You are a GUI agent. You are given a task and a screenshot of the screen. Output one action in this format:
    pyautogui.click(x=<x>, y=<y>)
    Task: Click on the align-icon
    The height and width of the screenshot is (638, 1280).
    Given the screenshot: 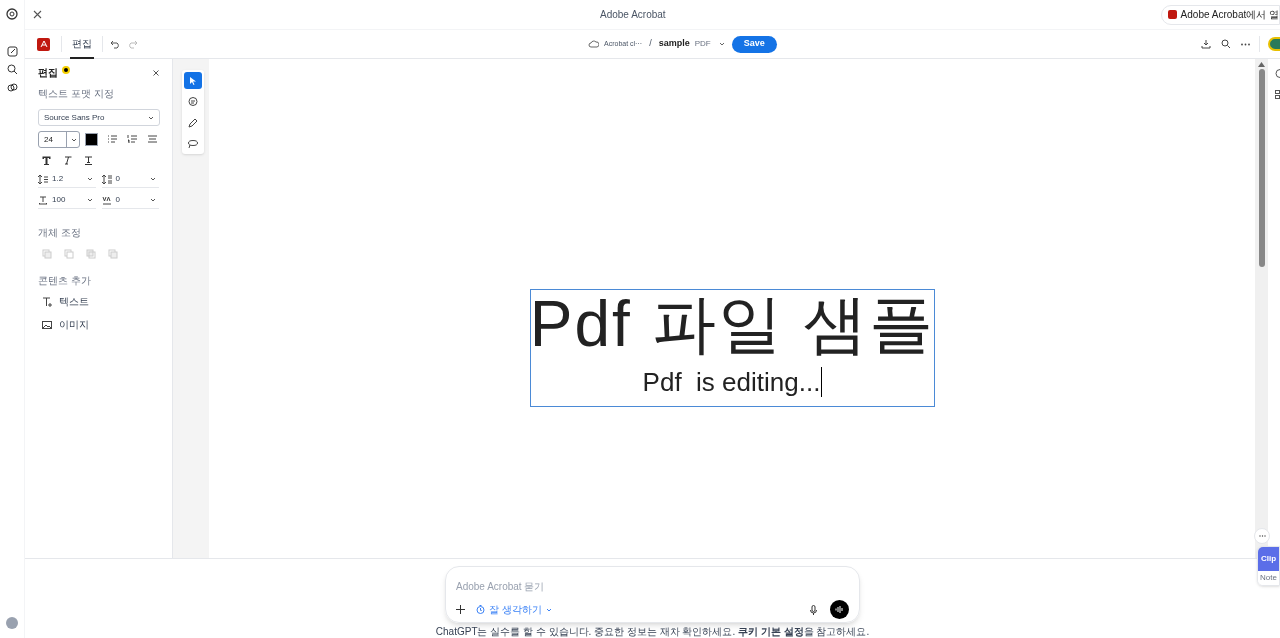 What is the action you would take?
    pyautogui.click(x=152, y=139)
    